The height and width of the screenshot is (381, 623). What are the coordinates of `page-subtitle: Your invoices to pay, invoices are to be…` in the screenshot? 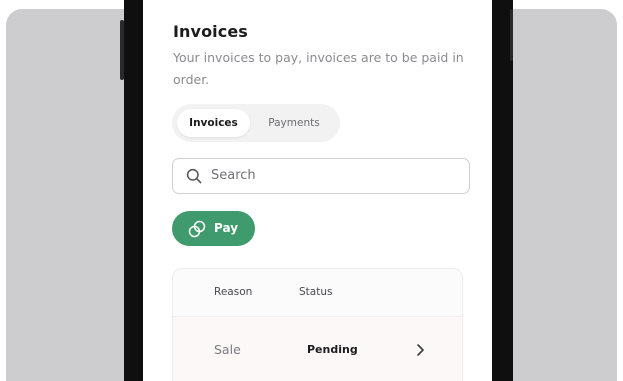 It's located at (318, 68).